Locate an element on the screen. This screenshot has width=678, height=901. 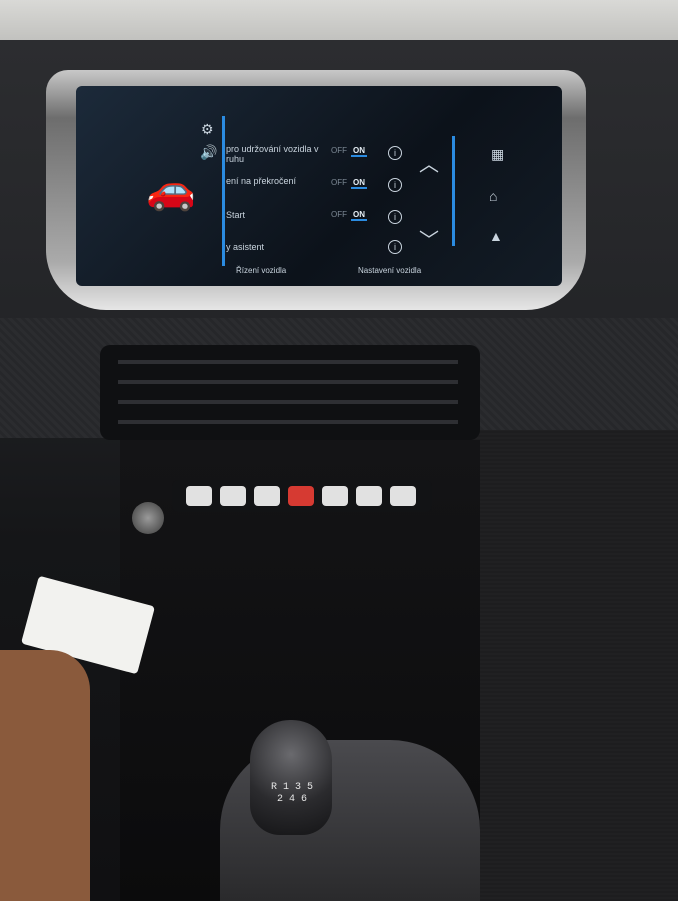
speaker-icon: 🔊 is located at coordinates (208, 152).